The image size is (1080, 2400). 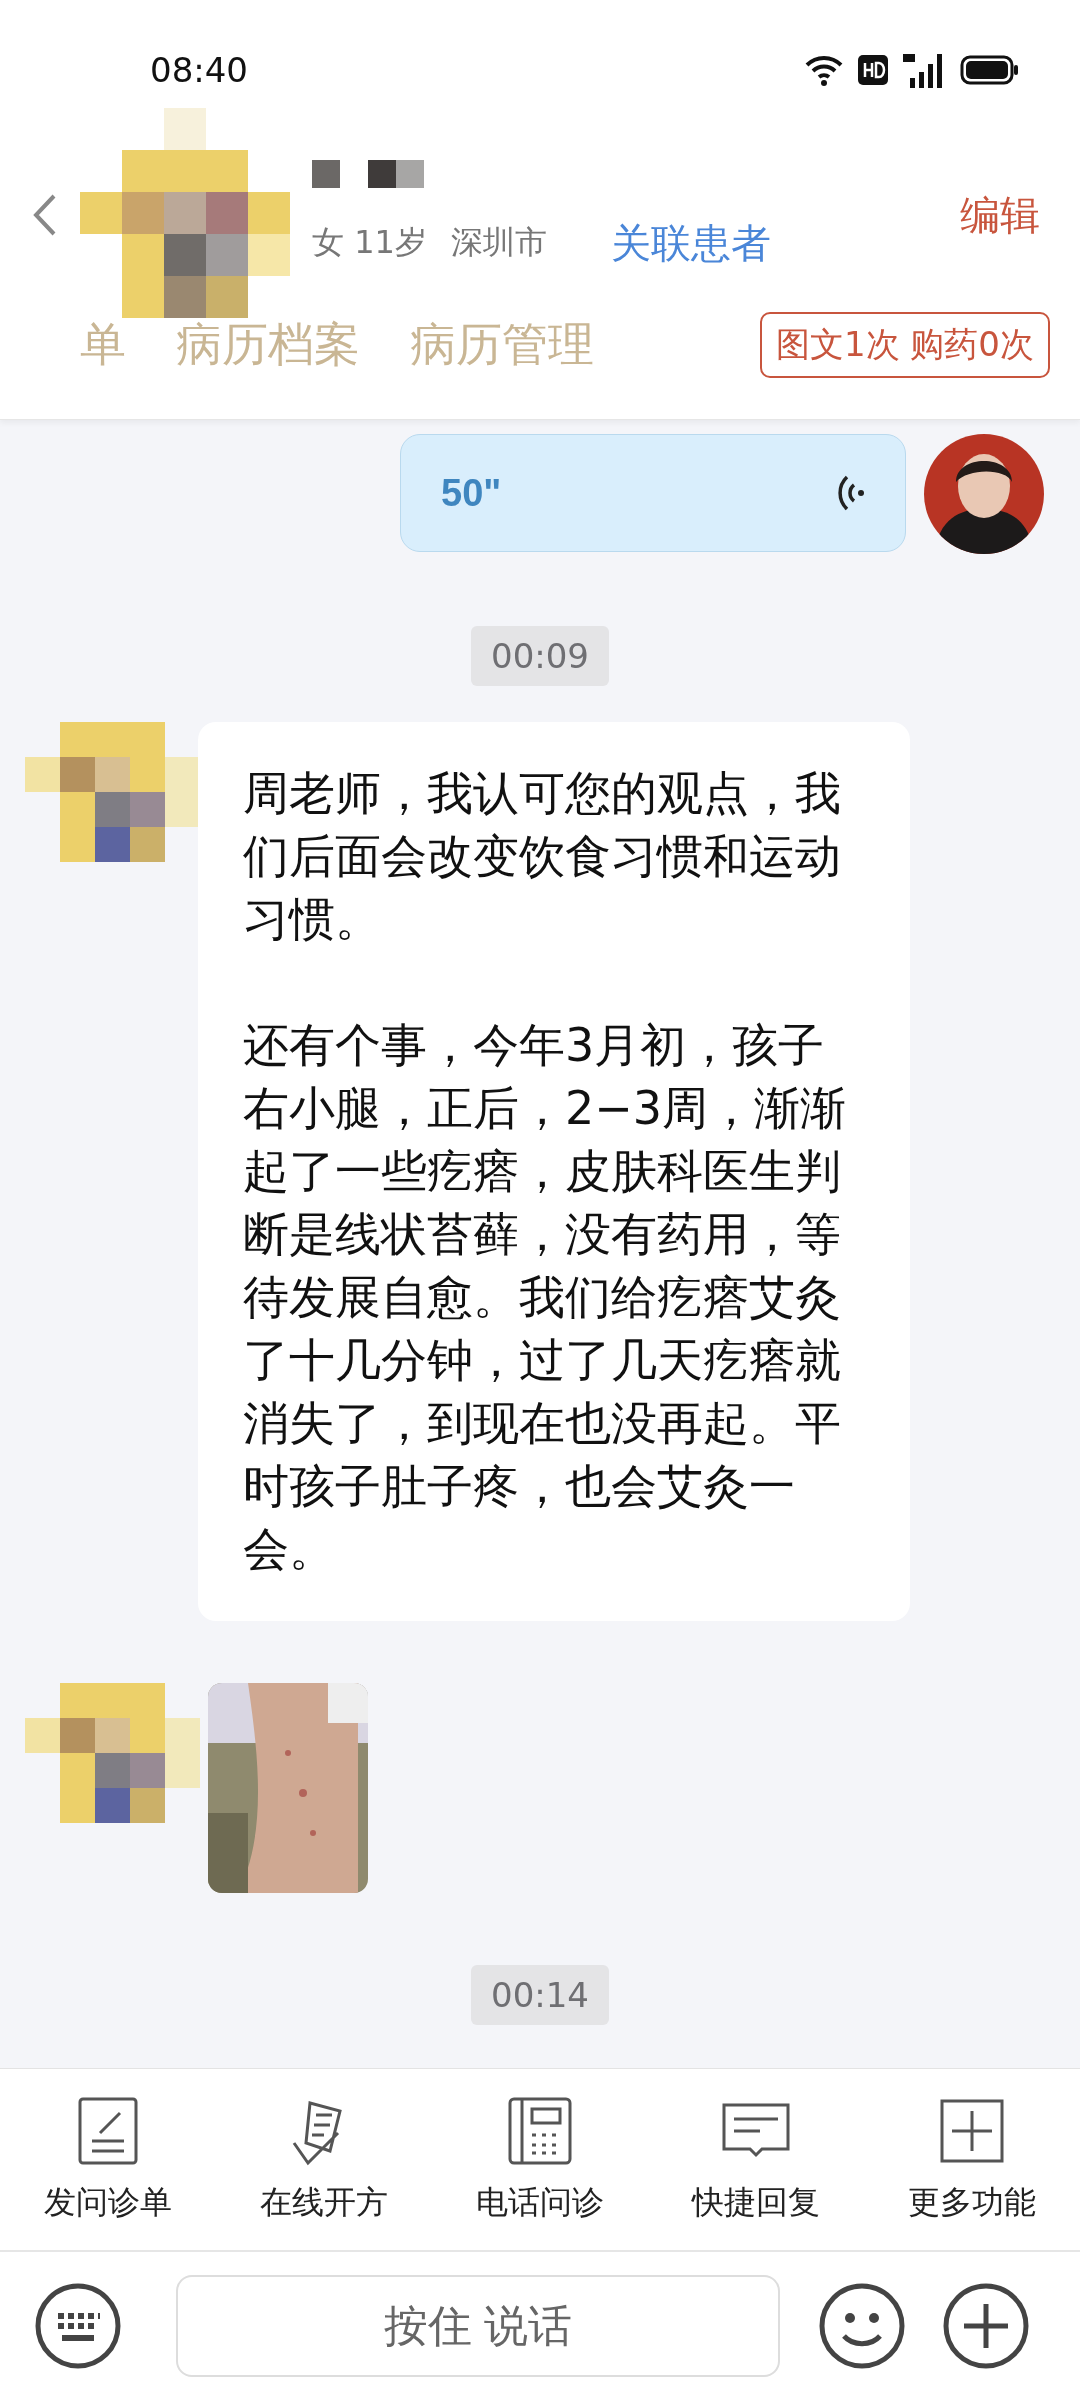 I want to click on usage-badge: 图文1次 购药0次, so click(x=904, y=345).